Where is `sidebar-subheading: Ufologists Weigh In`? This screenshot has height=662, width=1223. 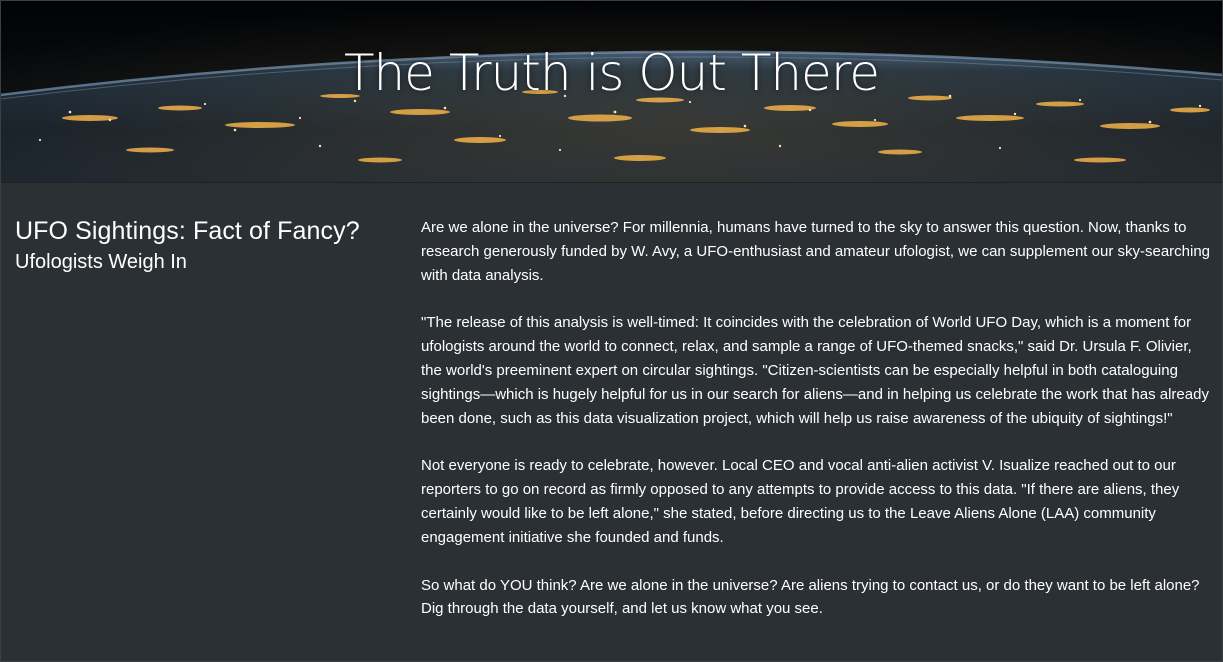
sidebar-subheading: Ufologists Weigh In is located at coordinates (101, 262).